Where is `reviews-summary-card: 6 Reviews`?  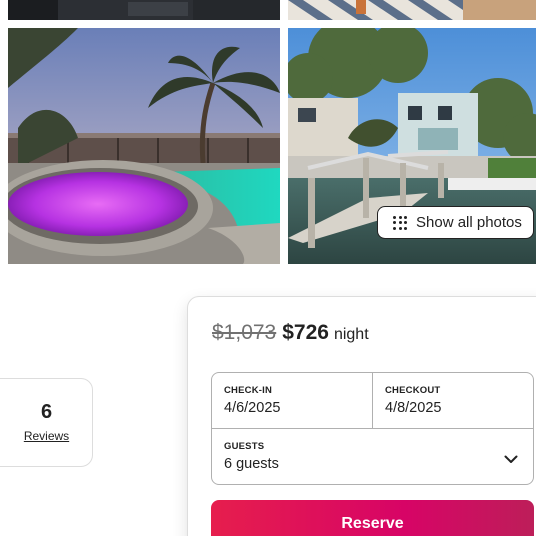 reviews-summary-card: 6 Reviews is located at coordinates (46, 422).